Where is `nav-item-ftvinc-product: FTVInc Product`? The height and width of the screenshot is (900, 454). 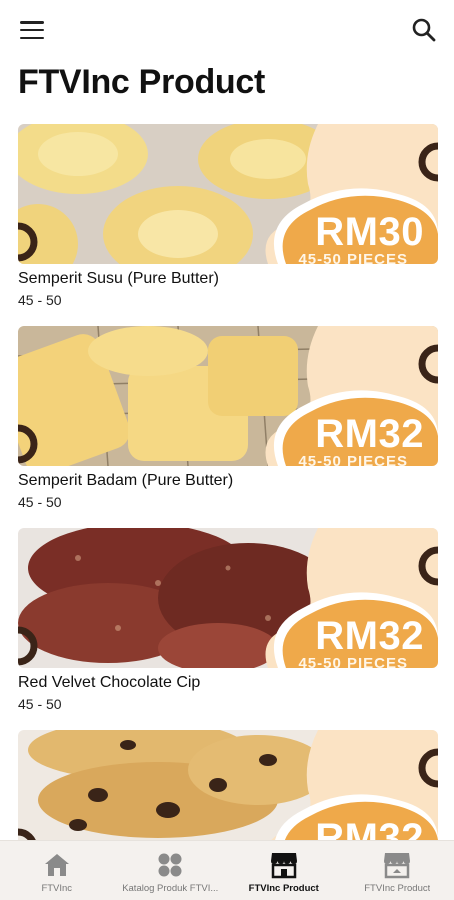 nav-item-ftvinc-product: FTVInc Product is located at coordinates (397, 870).